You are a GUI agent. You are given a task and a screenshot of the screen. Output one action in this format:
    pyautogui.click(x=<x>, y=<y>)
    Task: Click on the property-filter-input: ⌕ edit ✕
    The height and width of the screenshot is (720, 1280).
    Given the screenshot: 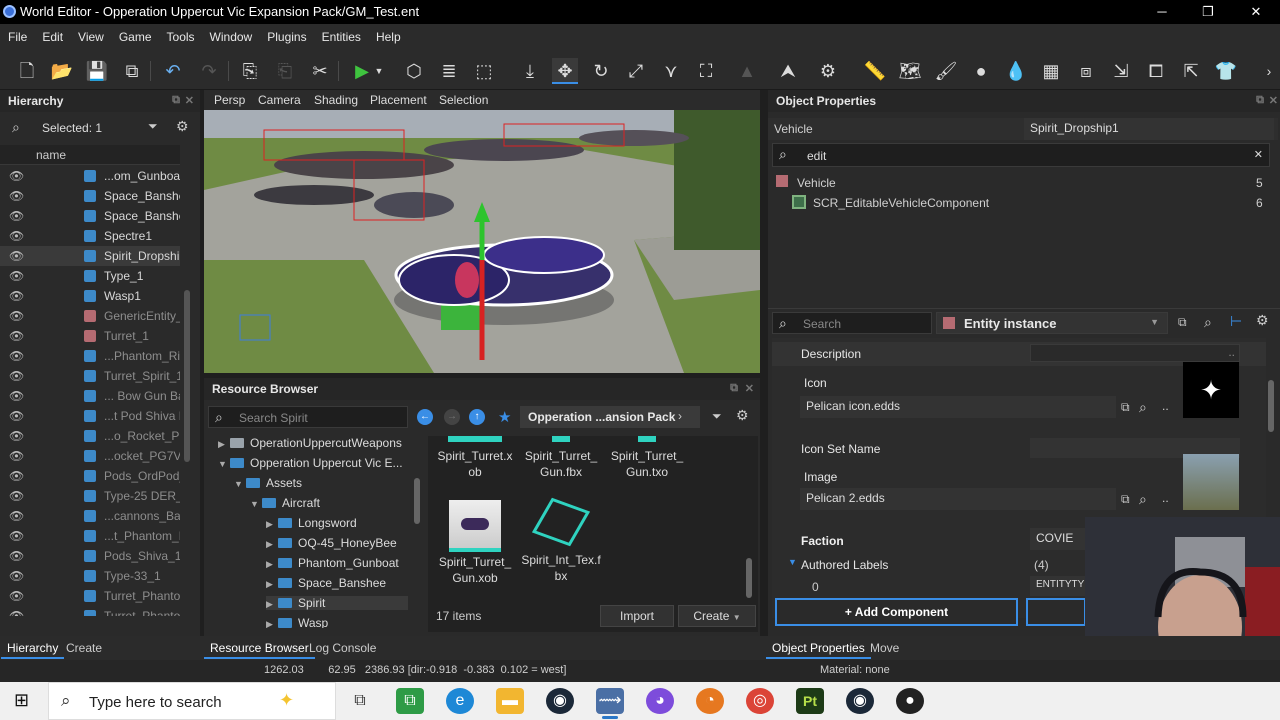 What is the action you would take?
    pyautogui.click(x=1021, y=155)
    